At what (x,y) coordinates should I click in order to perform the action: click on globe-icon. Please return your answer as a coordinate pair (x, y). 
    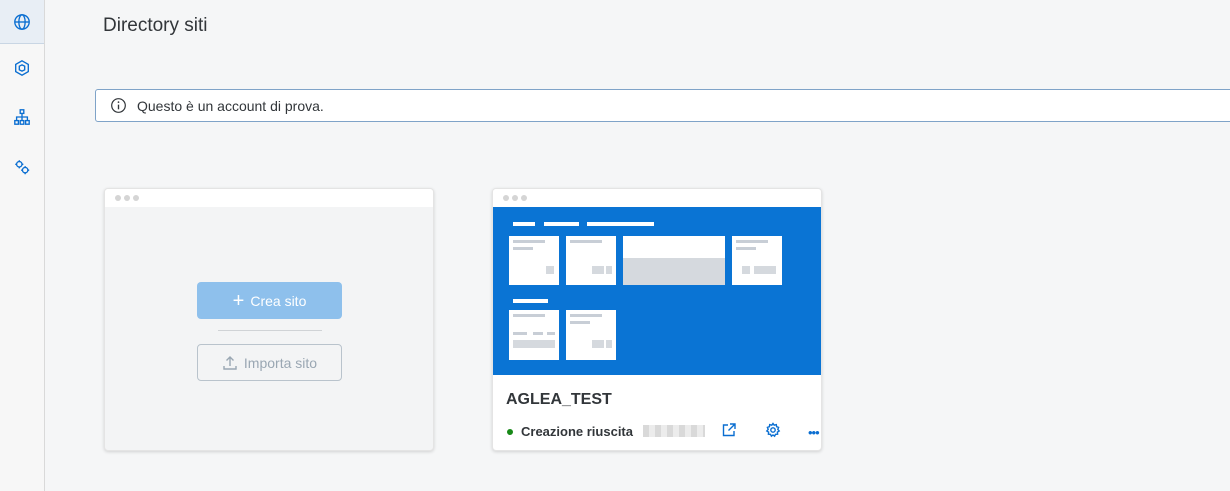
    Looking at the image, I should click on (22, 21).